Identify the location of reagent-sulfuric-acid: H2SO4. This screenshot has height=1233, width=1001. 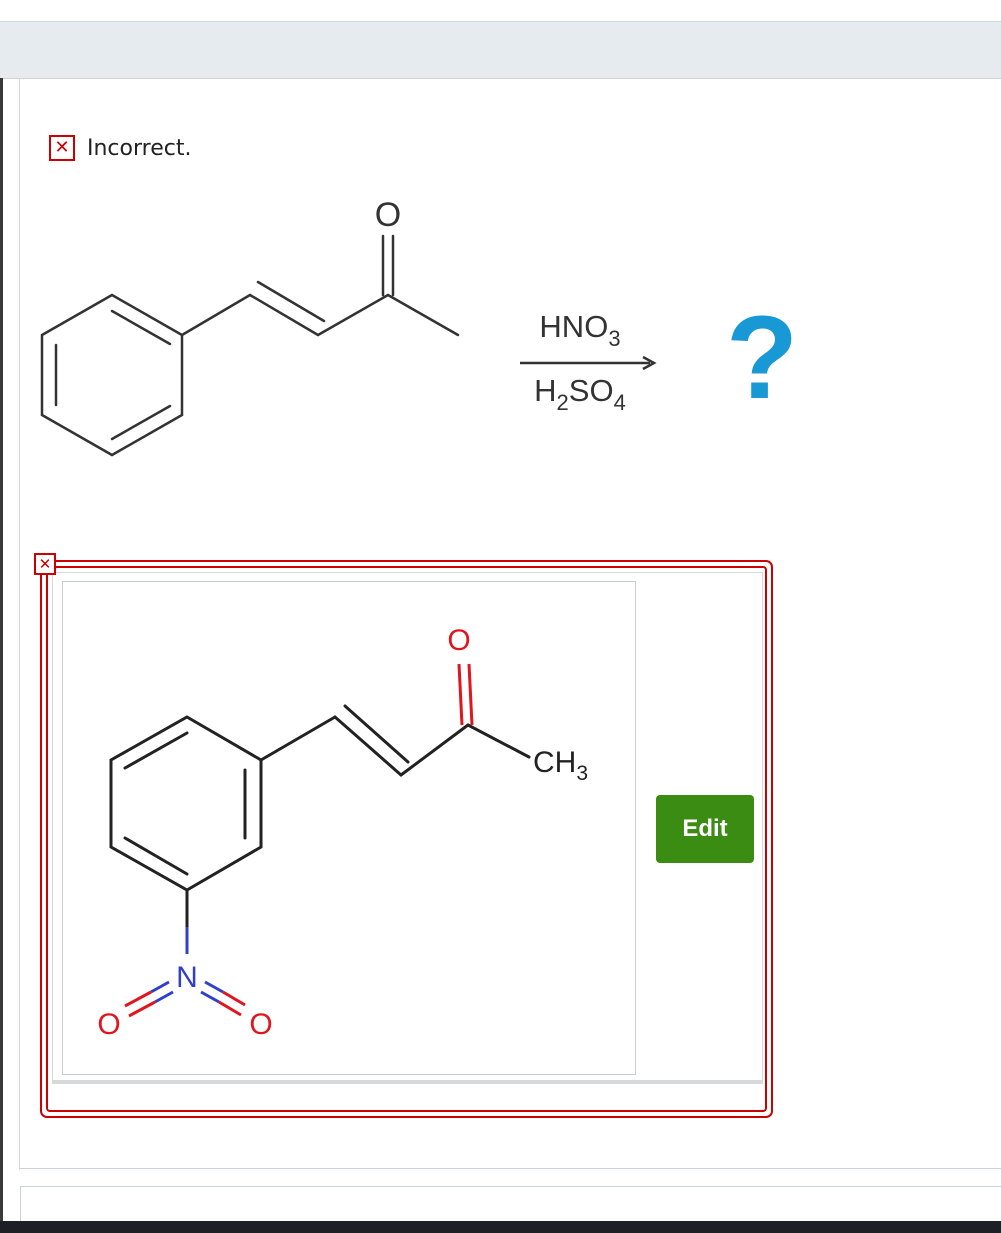
(580, 394).